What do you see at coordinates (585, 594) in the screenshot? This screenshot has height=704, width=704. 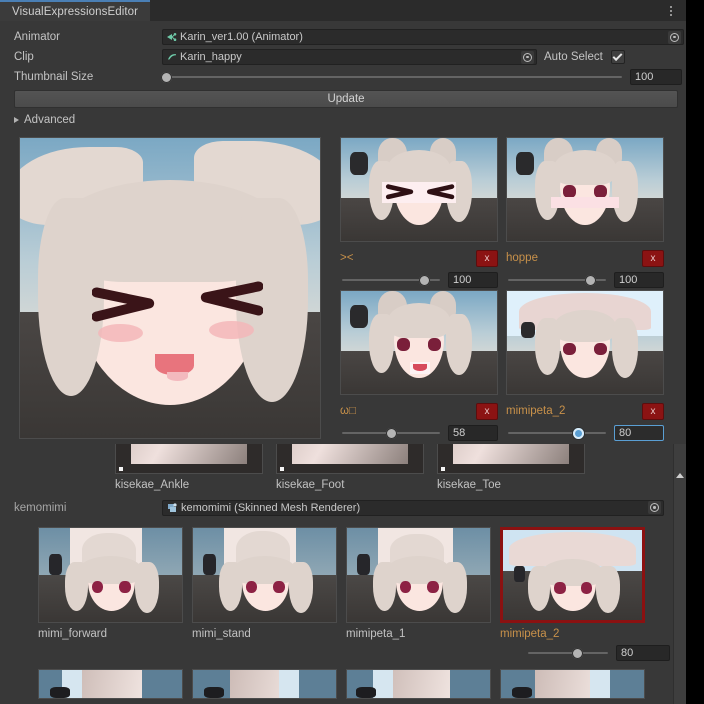 I see `list-item: mimipeta_2 80` at bounding box center [585, 594].